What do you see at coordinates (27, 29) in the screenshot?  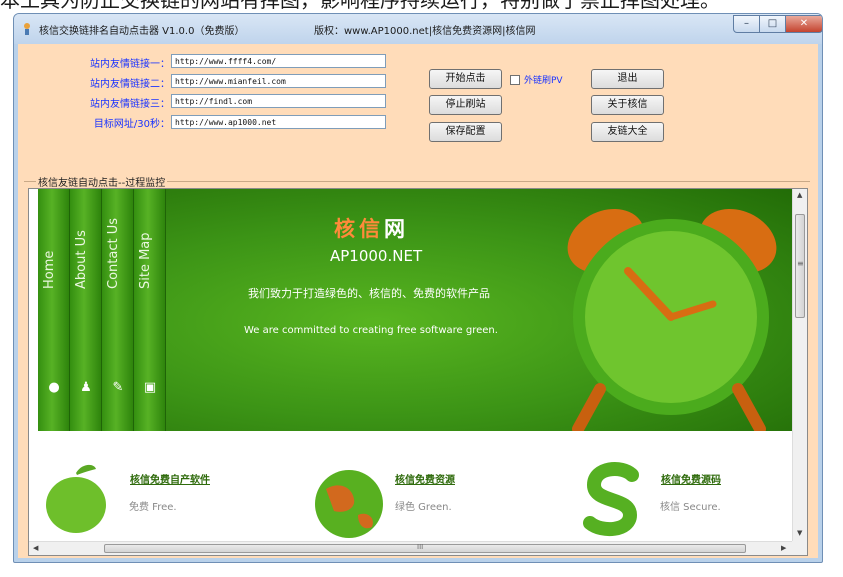 I see `app-icon` at bounding box center [27, 29].